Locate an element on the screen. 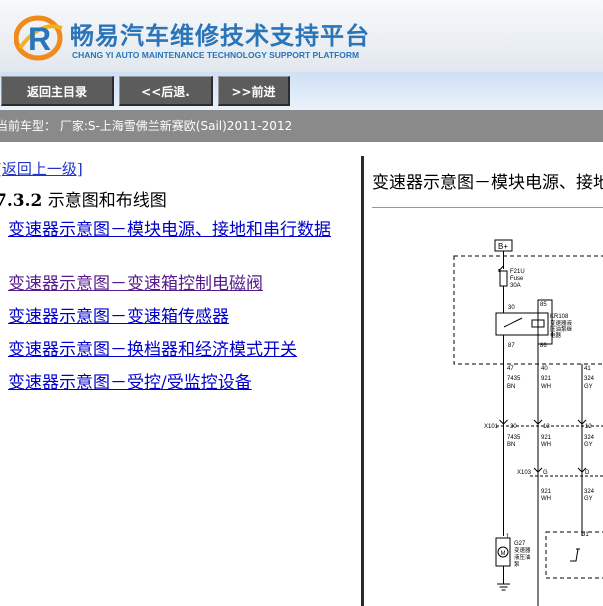 Image resolution: width=603 pixels, height=606 pixels. toc-item: 变速器示意图－变速箱控制电磁阀 is located at coordinates (135, 284).